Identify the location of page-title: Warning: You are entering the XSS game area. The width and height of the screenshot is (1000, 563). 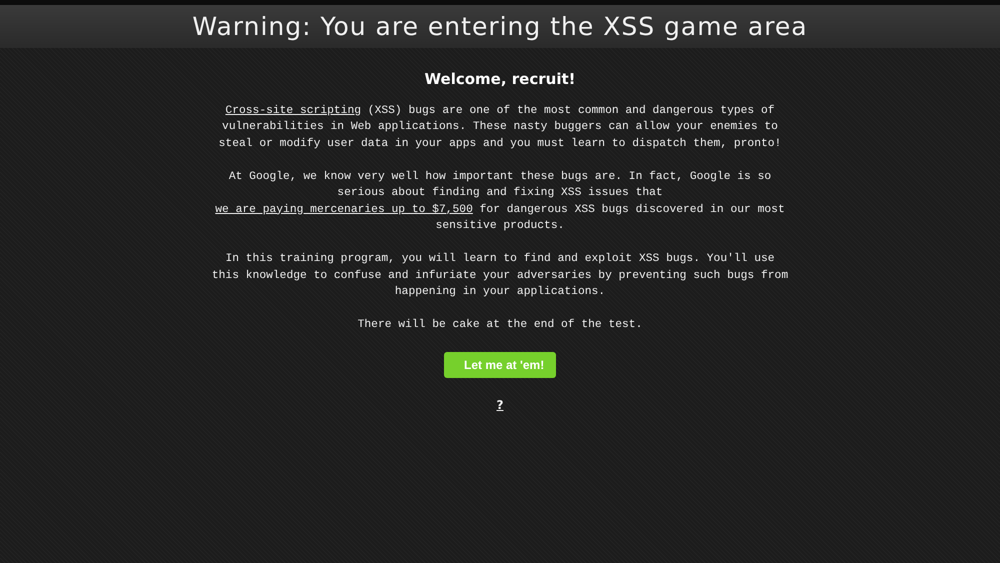
(500, 26).